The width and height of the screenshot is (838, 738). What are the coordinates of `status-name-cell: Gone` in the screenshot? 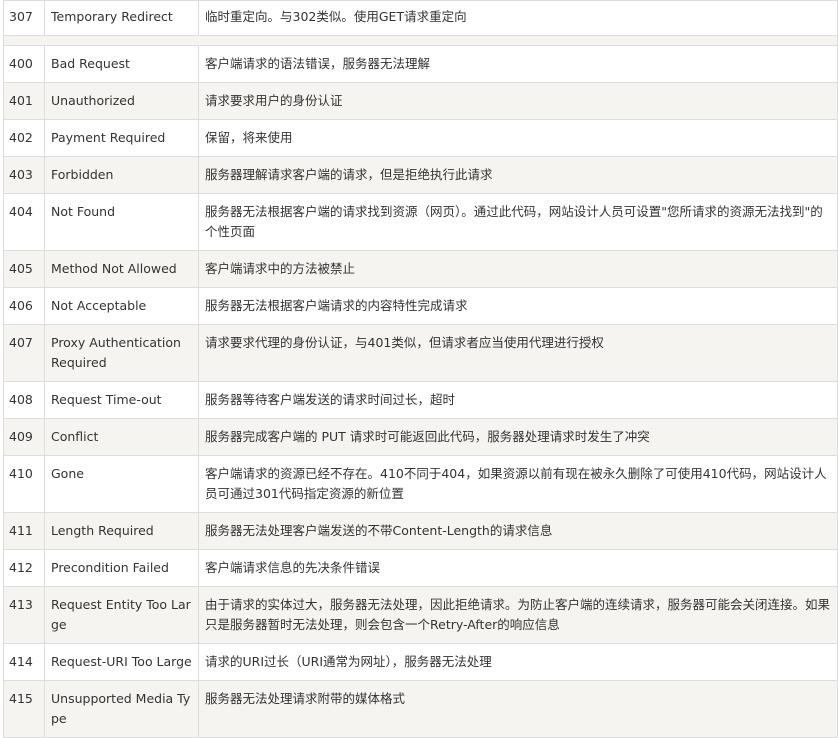 It's located at (121, 484).